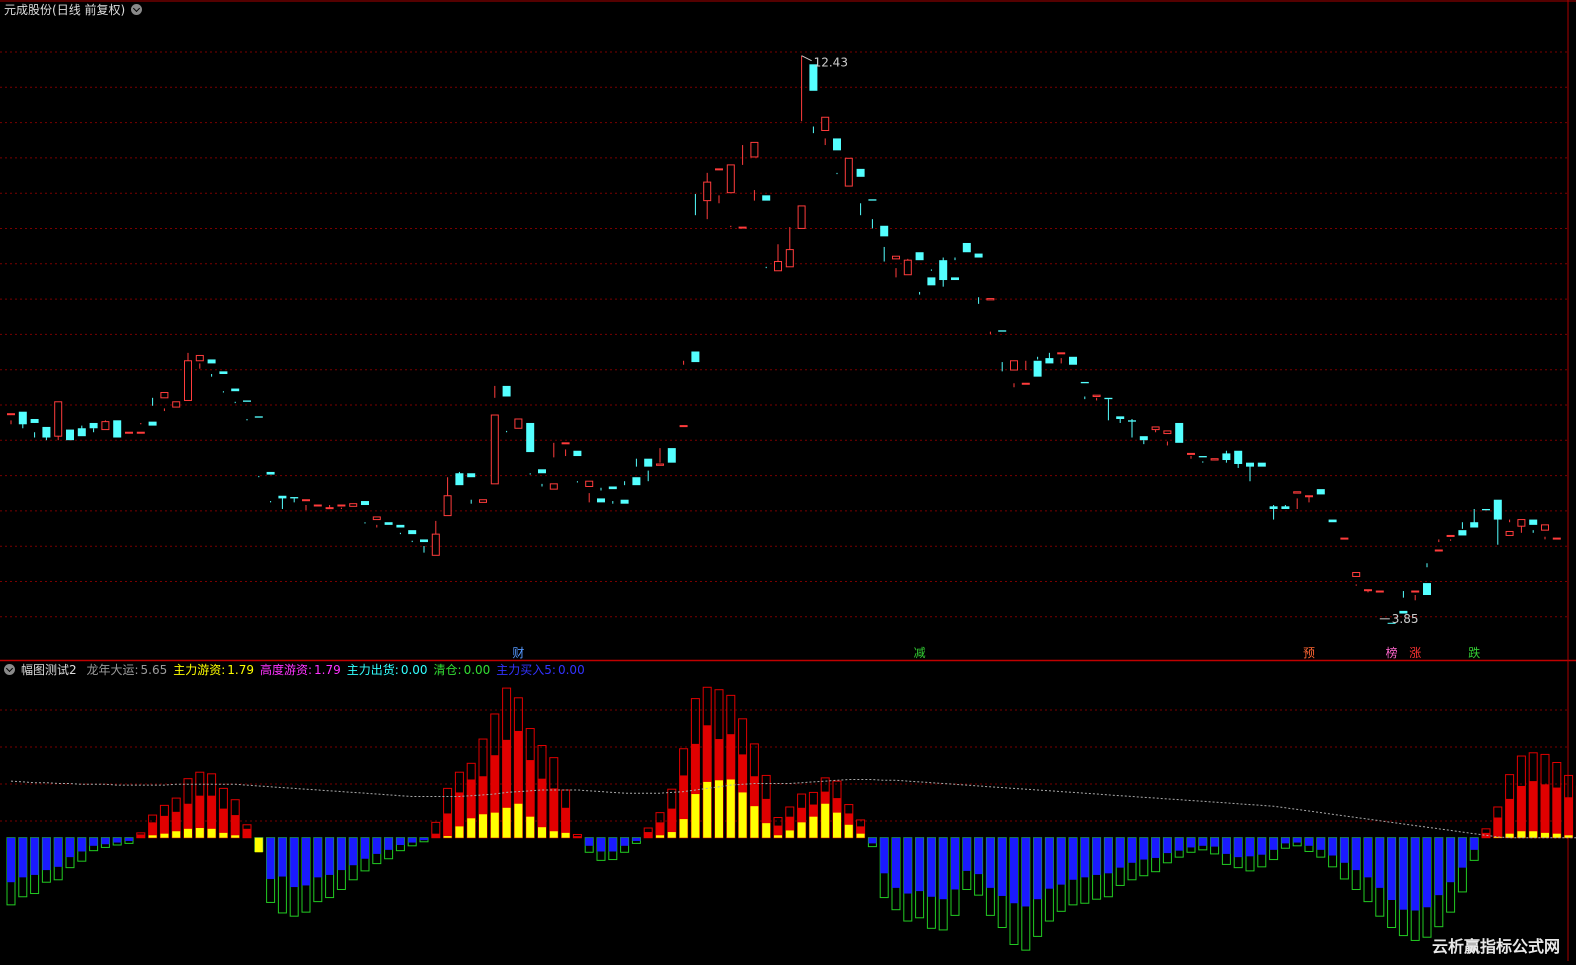 This screenshot has width=1576, height=965. What do you see at coordinates (1474, 652) in the screenshot?
I see `signal-marker: 跌` at bounding box center [1474, 652].